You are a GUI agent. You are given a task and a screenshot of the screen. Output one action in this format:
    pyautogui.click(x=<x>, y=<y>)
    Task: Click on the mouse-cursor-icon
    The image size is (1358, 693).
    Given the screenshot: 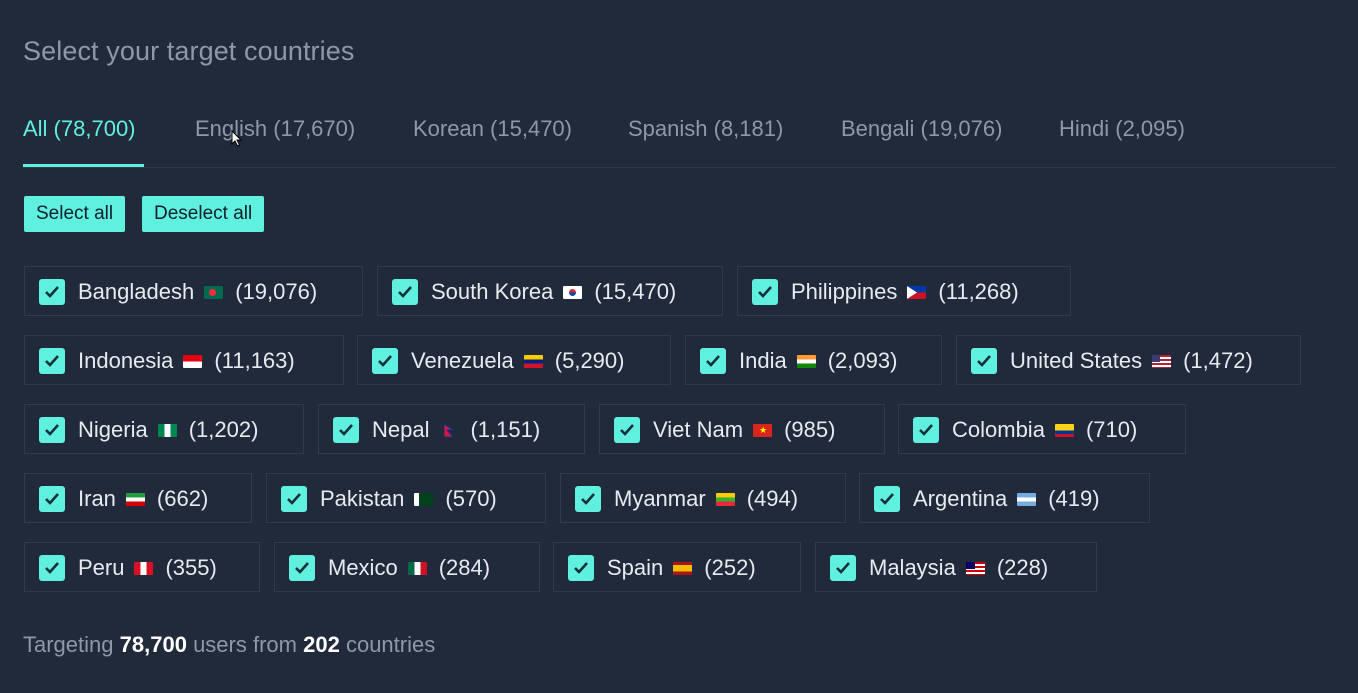 What is the action you would take?
    pyautogui.click(x=237, y=138)
    